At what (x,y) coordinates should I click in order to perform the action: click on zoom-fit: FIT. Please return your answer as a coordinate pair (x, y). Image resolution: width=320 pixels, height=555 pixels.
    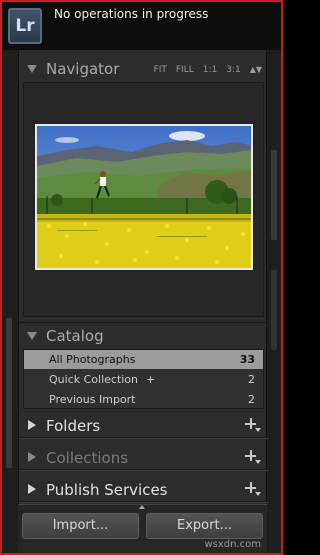
    Looking at the image, I should click on (160, 70).